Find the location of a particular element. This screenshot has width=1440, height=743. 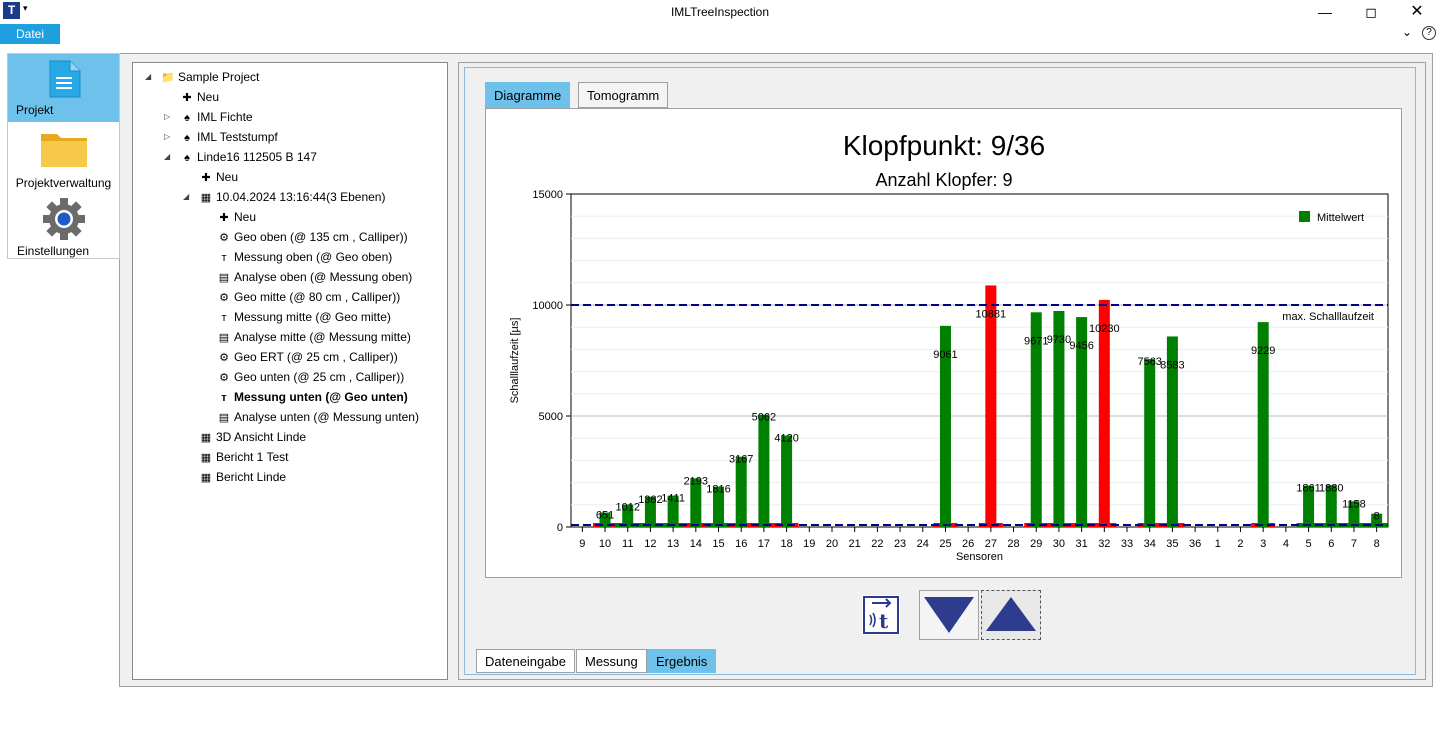

x-tick-label: 14 is located at coordinates (696, 544).